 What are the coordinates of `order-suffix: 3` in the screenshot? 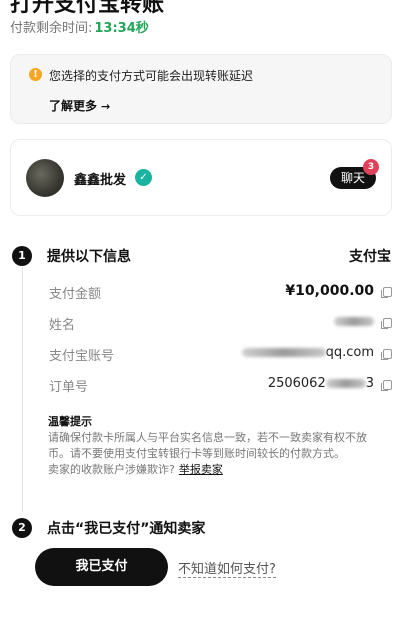 It's located at (369, 383).